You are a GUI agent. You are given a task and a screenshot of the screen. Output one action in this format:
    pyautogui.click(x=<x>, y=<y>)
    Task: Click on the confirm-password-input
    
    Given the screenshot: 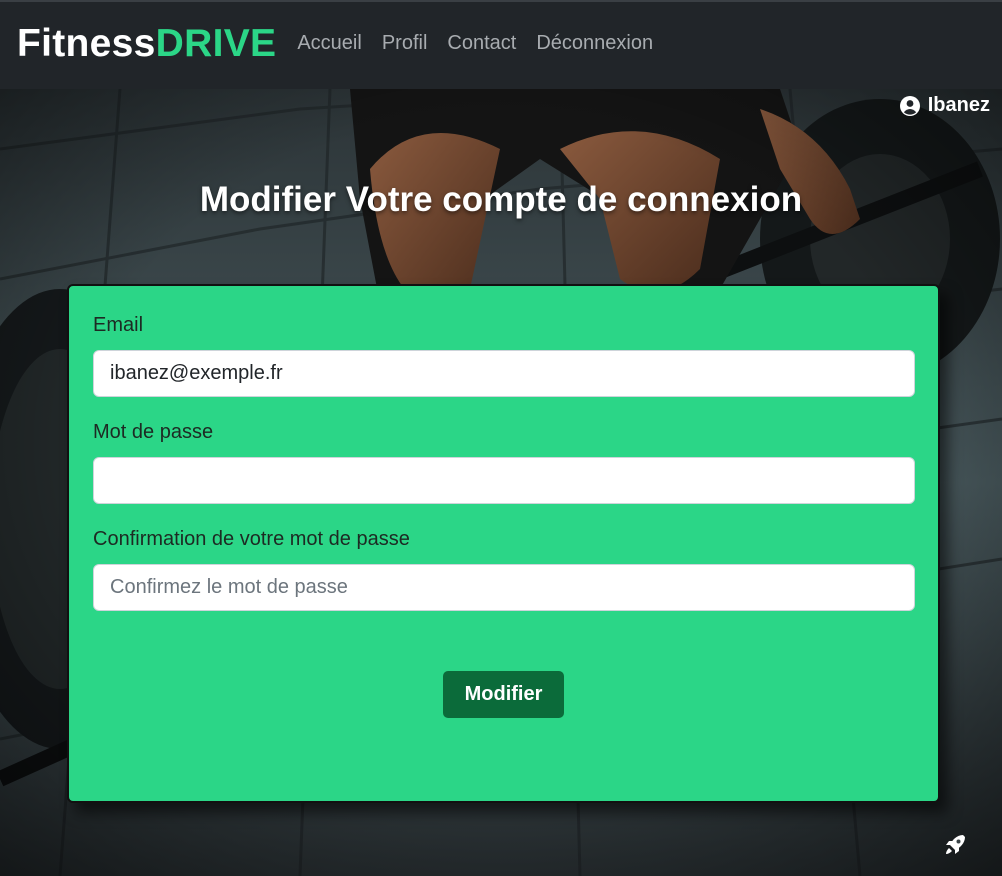 What is the action you would take?
    pyautogui.click(x=504, y=587)
    